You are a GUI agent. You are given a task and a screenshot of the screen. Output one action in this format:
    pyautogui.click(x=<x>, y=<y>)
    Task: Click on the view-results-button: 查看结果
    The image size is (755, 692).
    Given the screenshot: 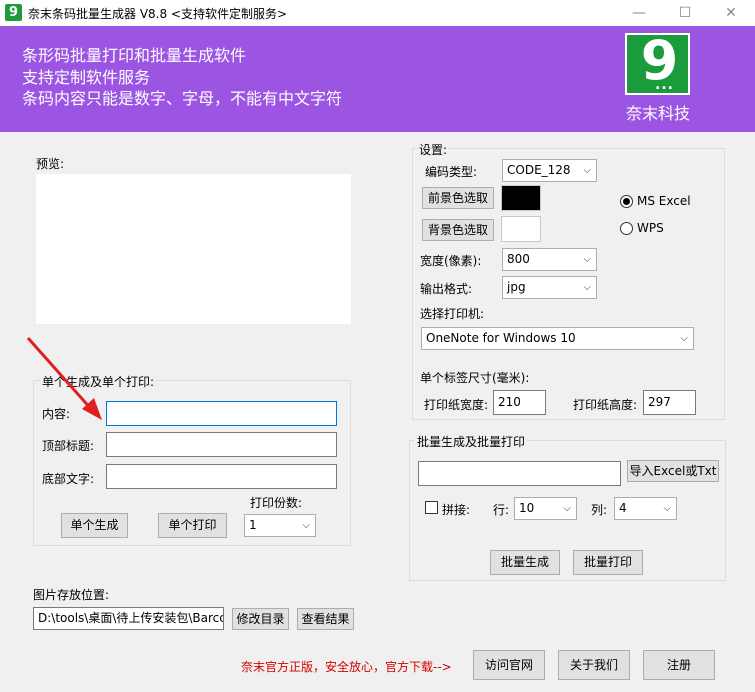 What is the action you would take?
    pyautogui.click(x=325, y=619)
    